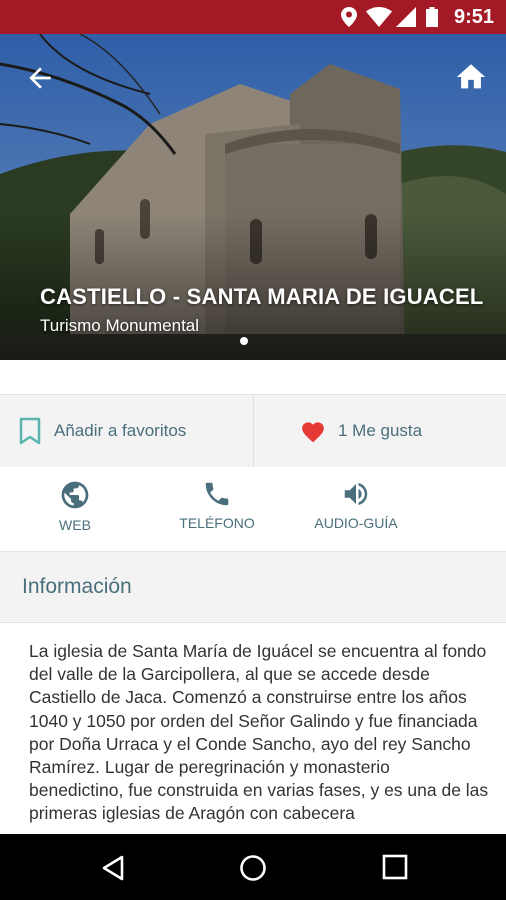  I want to click on back-nav-icon, so click(113, 868).